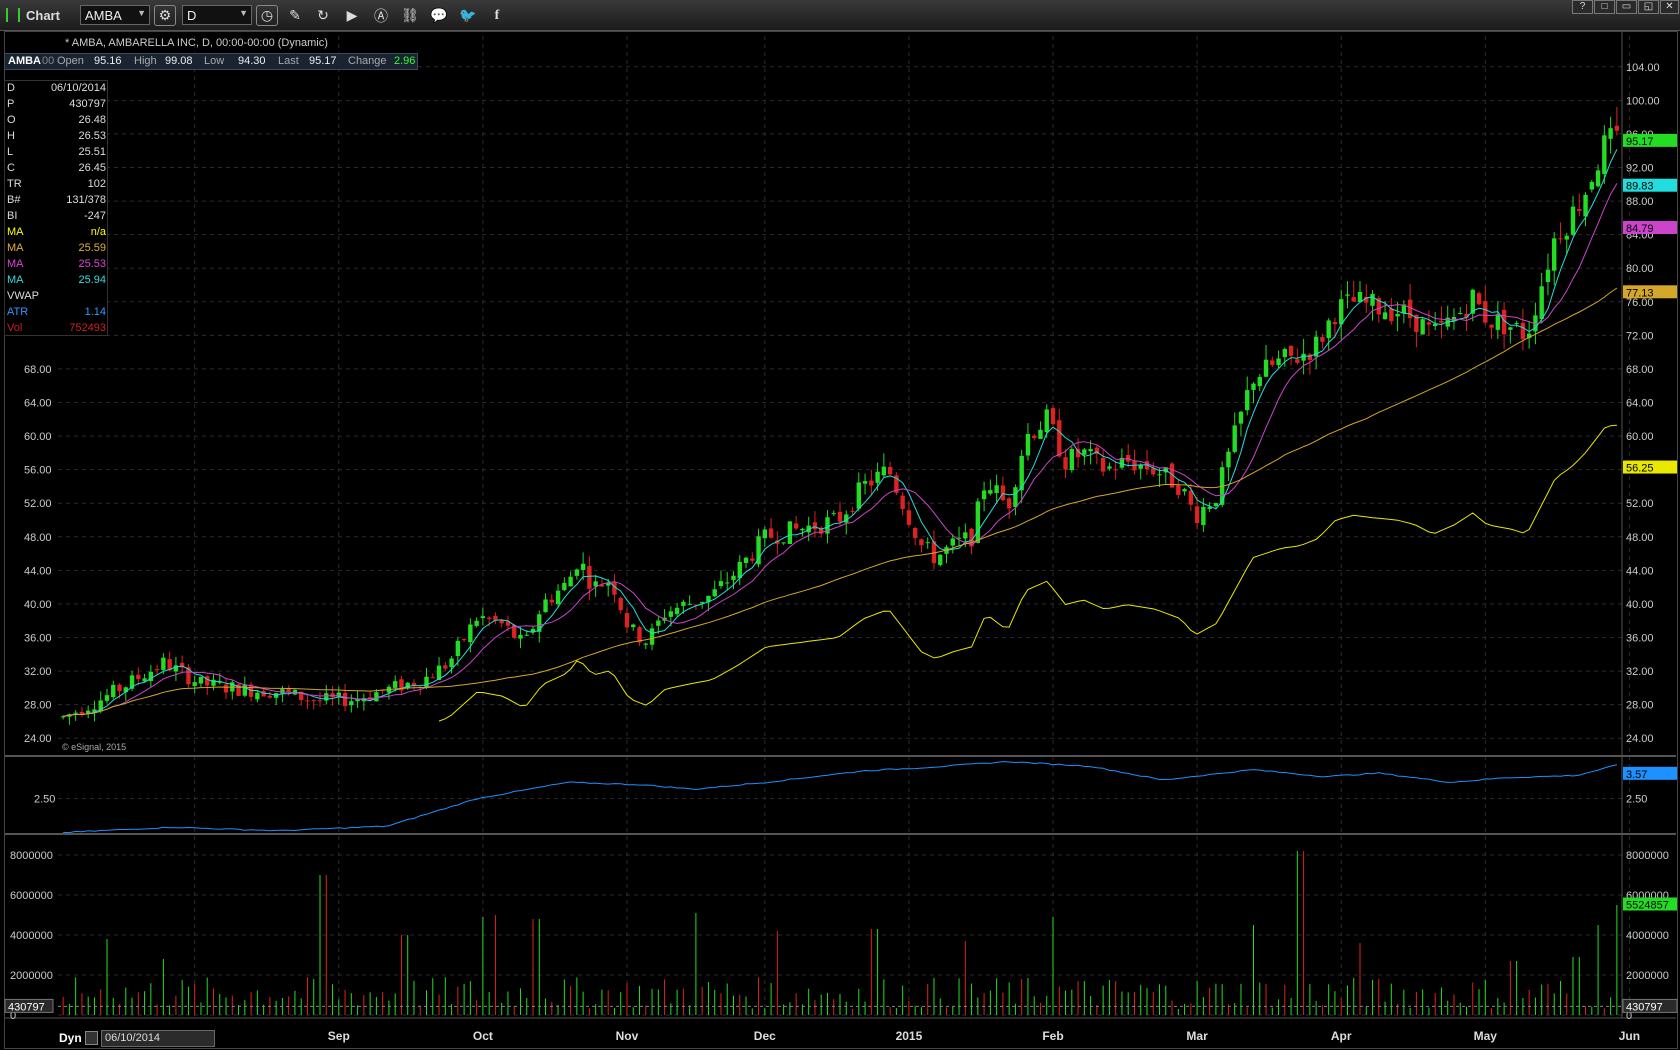  I want to click on value-badge-text: 3.57, so click(1636, 775).